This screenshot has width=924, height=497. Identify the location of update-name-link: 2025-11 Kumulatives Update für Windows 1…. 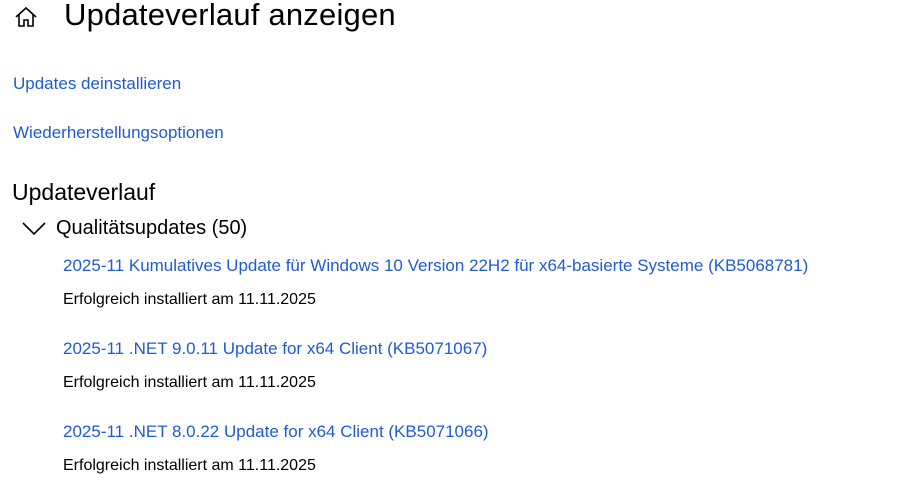
(435, 266).